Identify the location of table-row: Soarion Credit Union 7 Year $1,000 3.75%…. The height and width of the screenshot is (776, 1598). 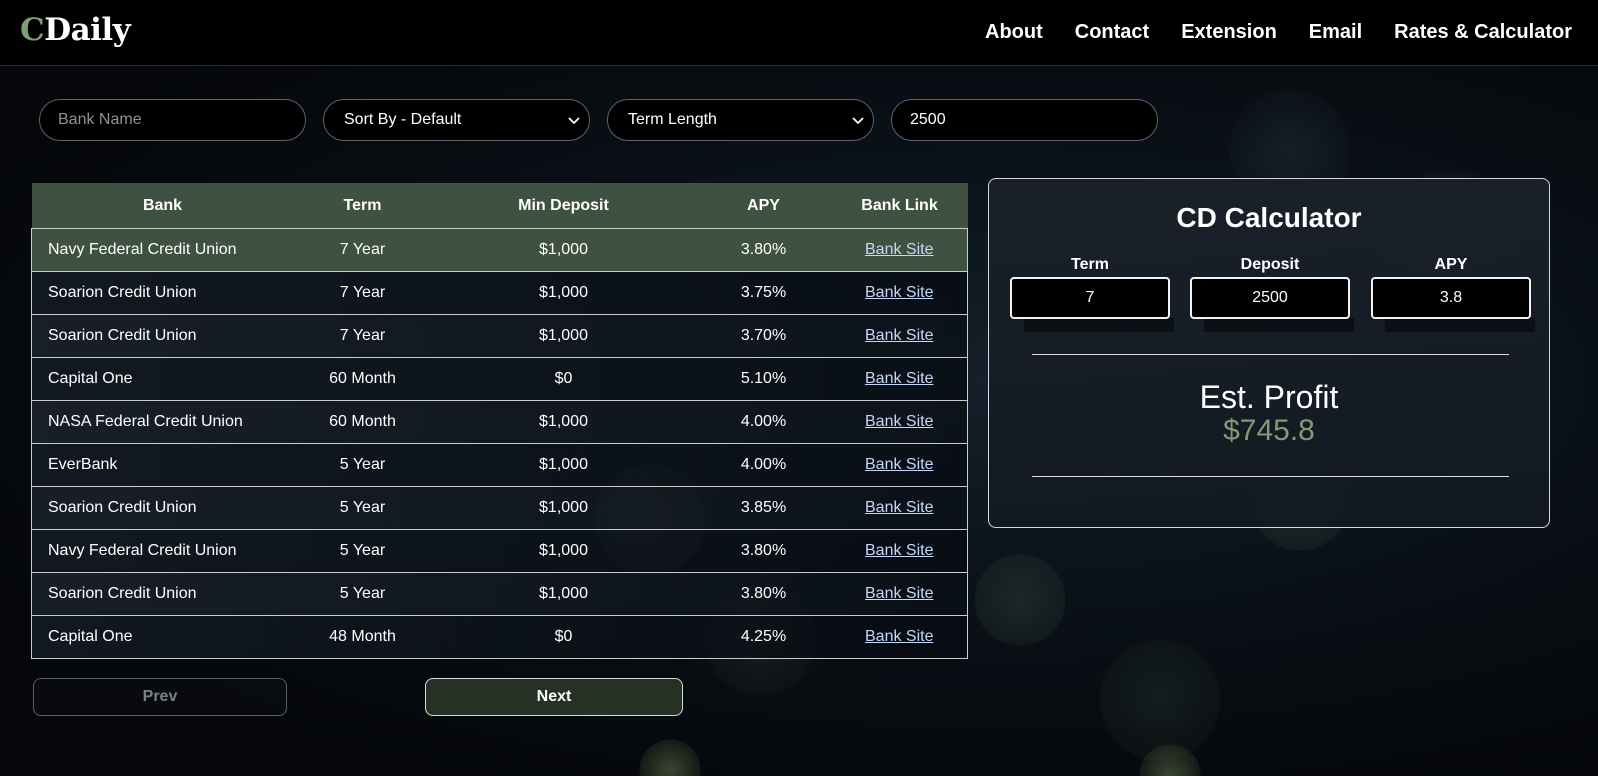
(499, 293).